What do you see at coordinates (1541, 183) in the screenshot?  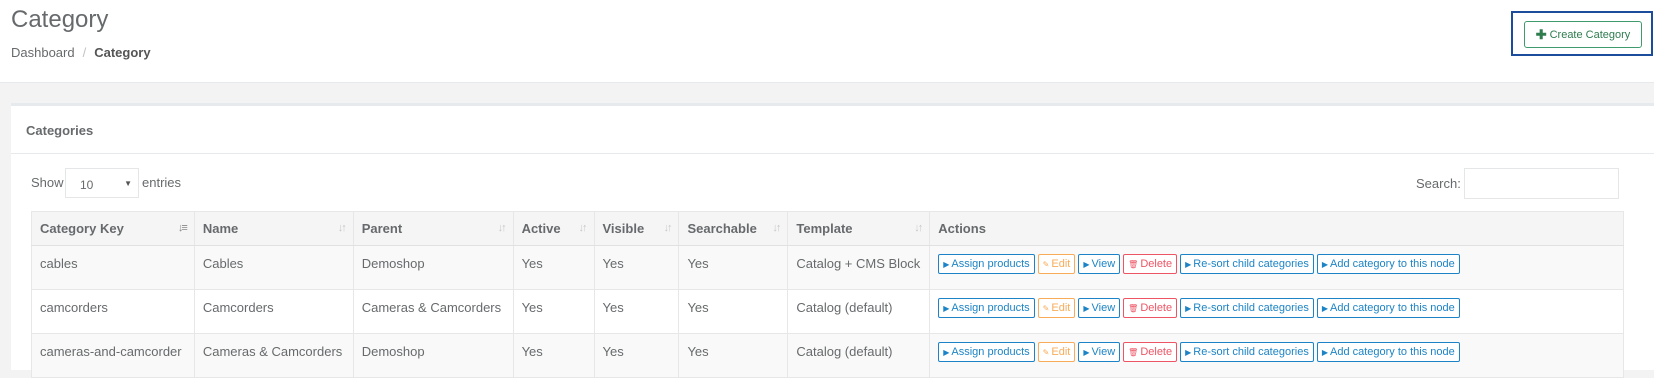 I see `search-input` at bounding box center [1541, 183].